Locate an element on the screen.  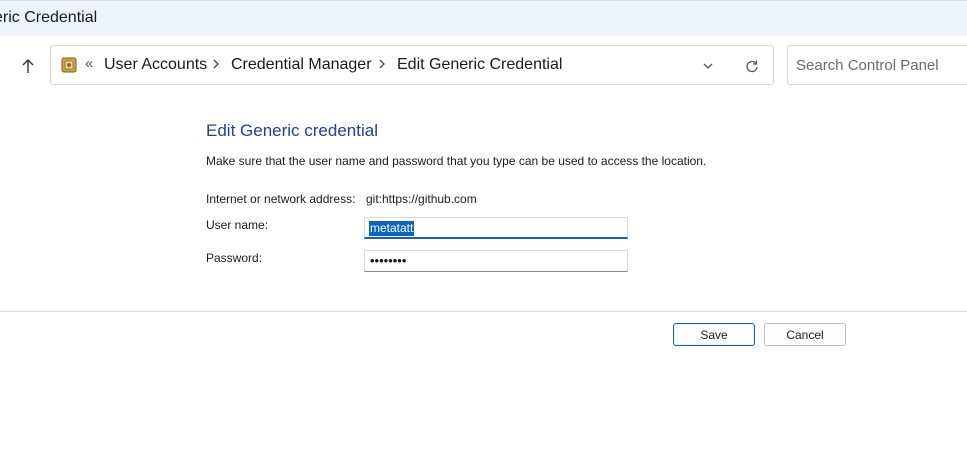
username-field: metatatt is located at coordinates (496, 228).